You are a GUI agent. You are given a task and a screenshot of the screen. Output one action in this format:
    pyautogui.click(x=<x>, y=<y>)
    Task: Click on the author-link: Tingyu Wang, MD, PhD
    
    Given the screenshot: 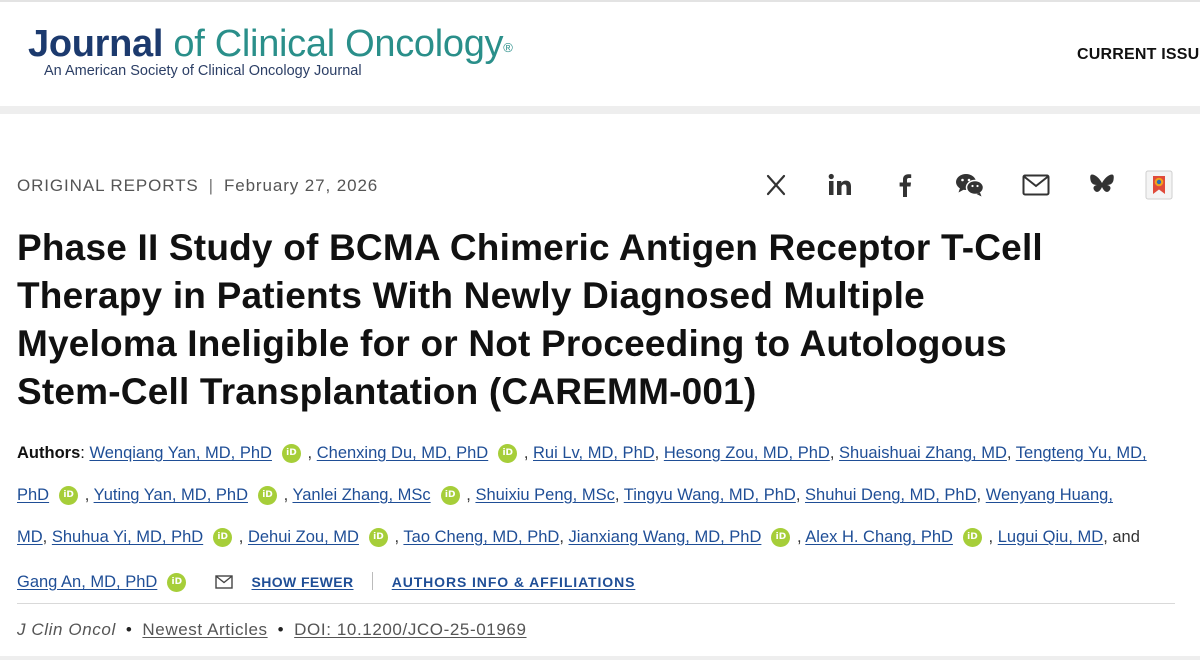 What is the action you would take?
    pyautogui.click(x=710, y=495)
    